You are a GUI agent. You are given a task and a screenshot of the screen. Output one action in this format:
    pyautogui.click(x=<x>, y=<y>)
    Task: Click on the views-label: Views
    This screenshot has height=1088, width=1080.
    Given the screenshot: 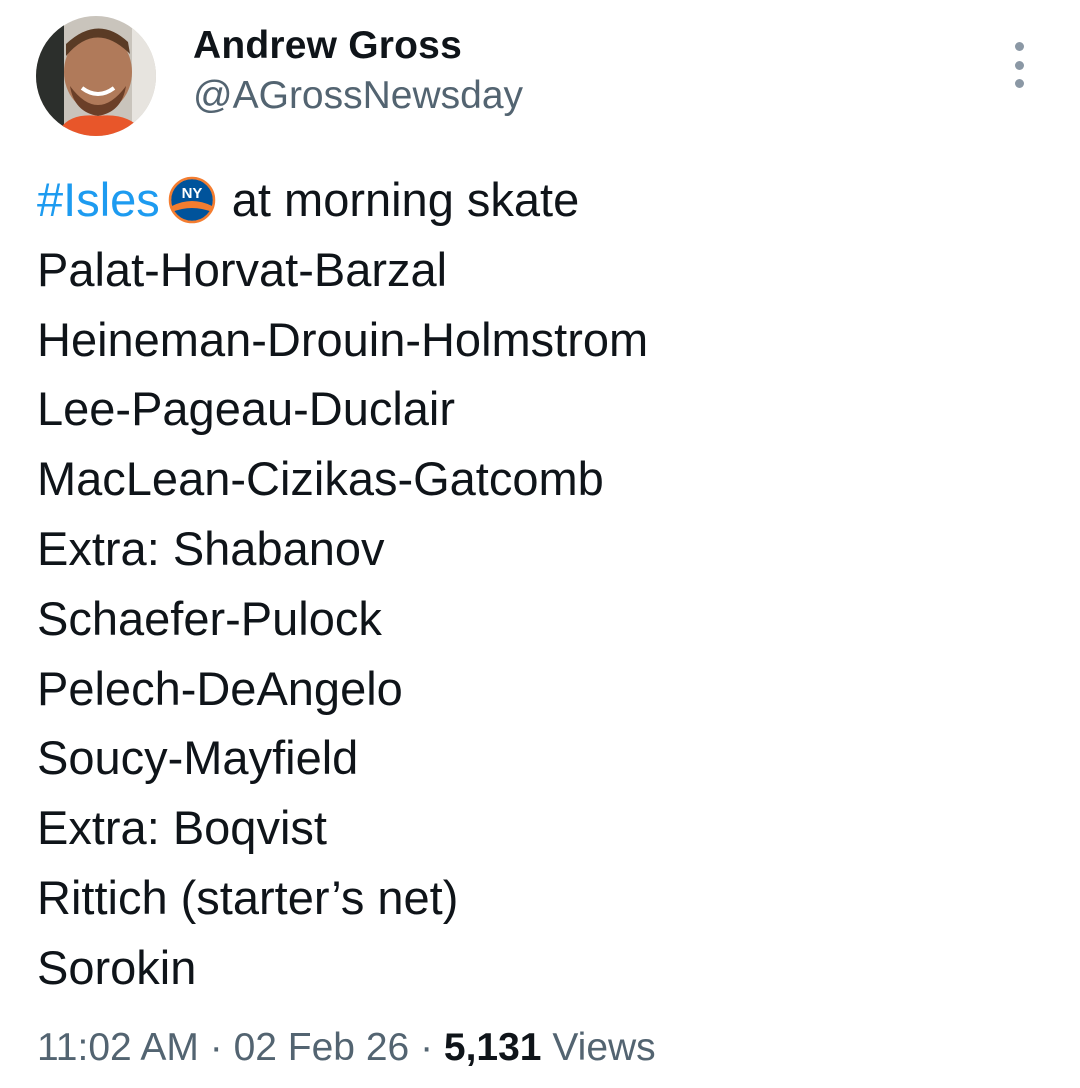 What is the action you would take?
    pyautogui.click(x=604, y=1047)
    